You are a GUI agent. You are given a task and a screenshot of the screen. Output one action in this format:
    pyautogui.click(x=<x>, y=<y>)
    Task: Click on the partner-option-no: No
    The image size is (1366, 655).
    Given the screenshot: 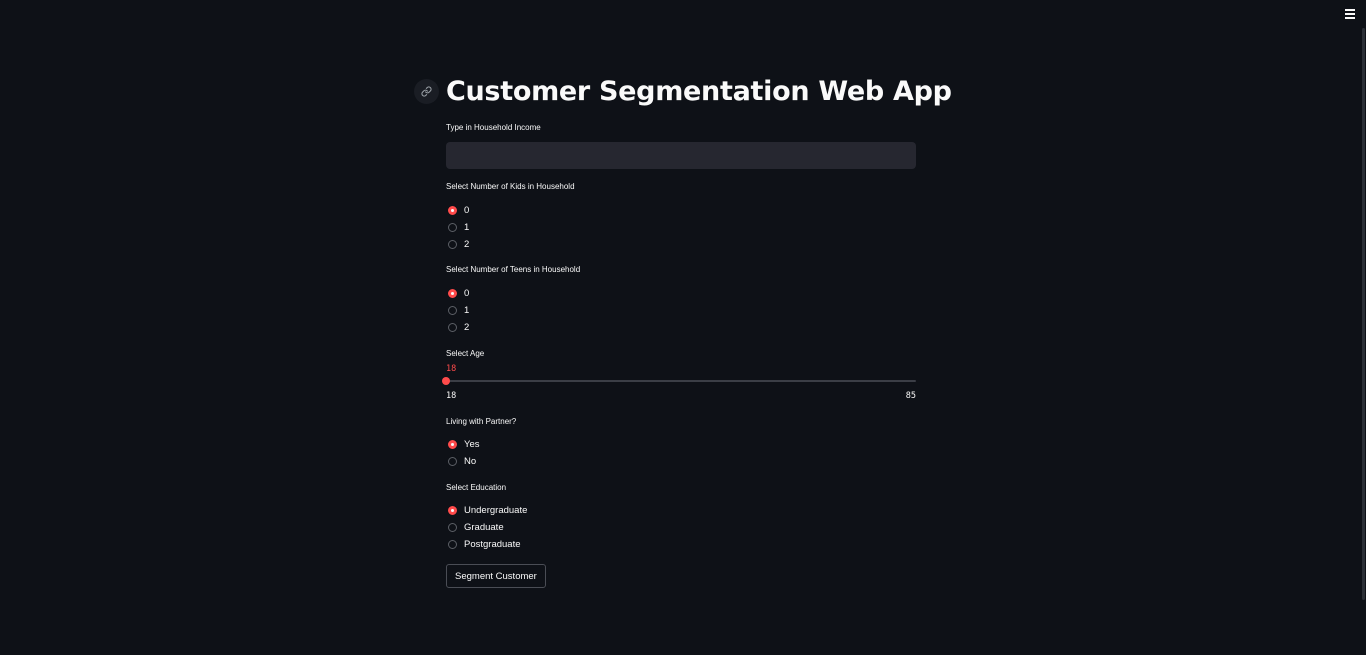 What is the action you would take?
    pyautogui.click(x=464, y=461)
    